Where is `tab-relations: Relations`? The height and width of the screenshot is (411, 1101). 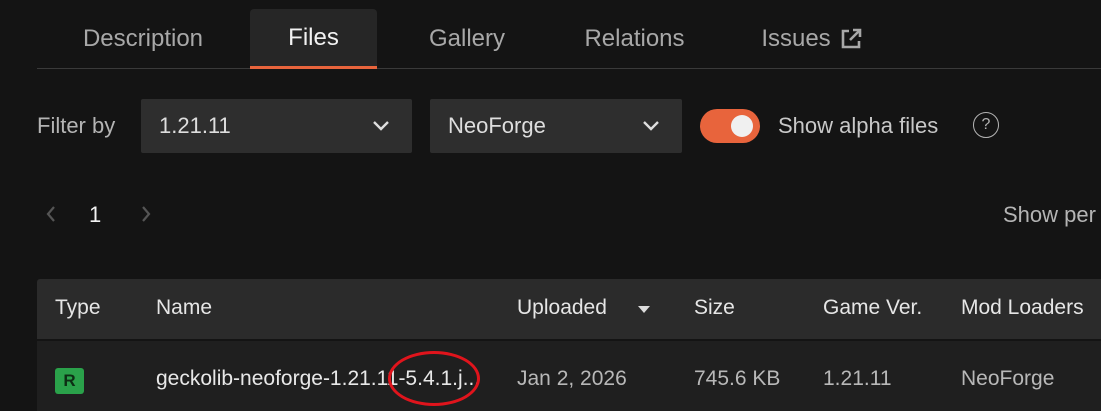 tab-relations: Relations is located at coordinates (634, 39).